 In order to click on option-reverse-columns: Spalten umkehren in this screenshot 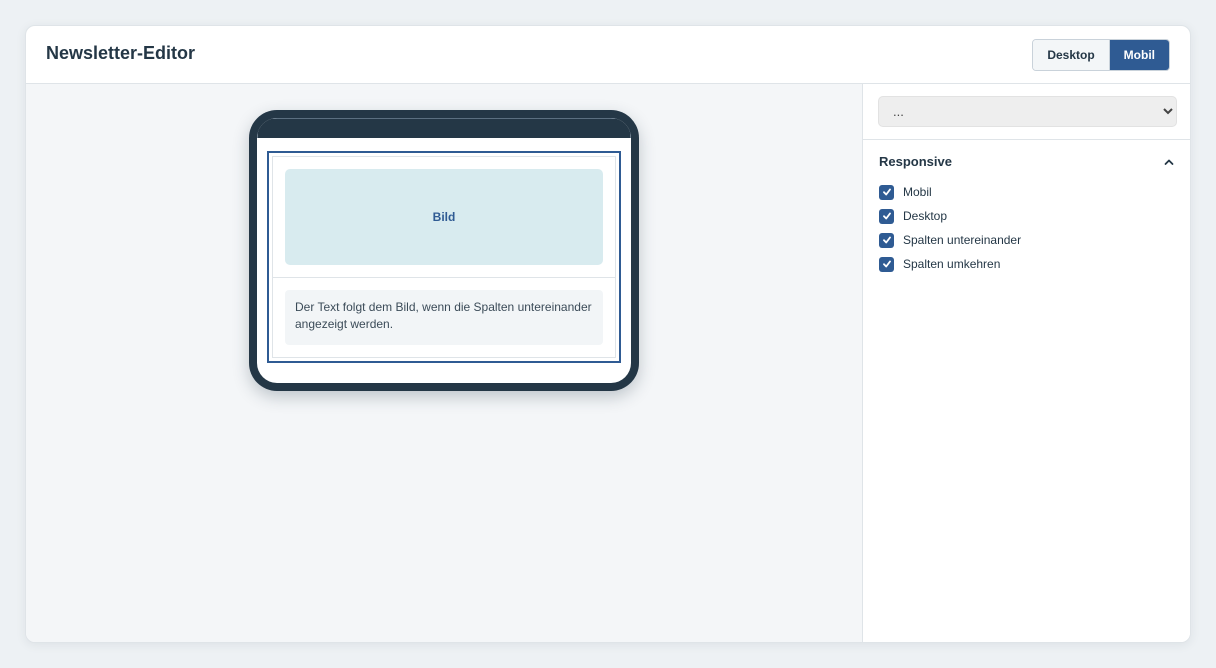, I will do `click(950, 264)`.